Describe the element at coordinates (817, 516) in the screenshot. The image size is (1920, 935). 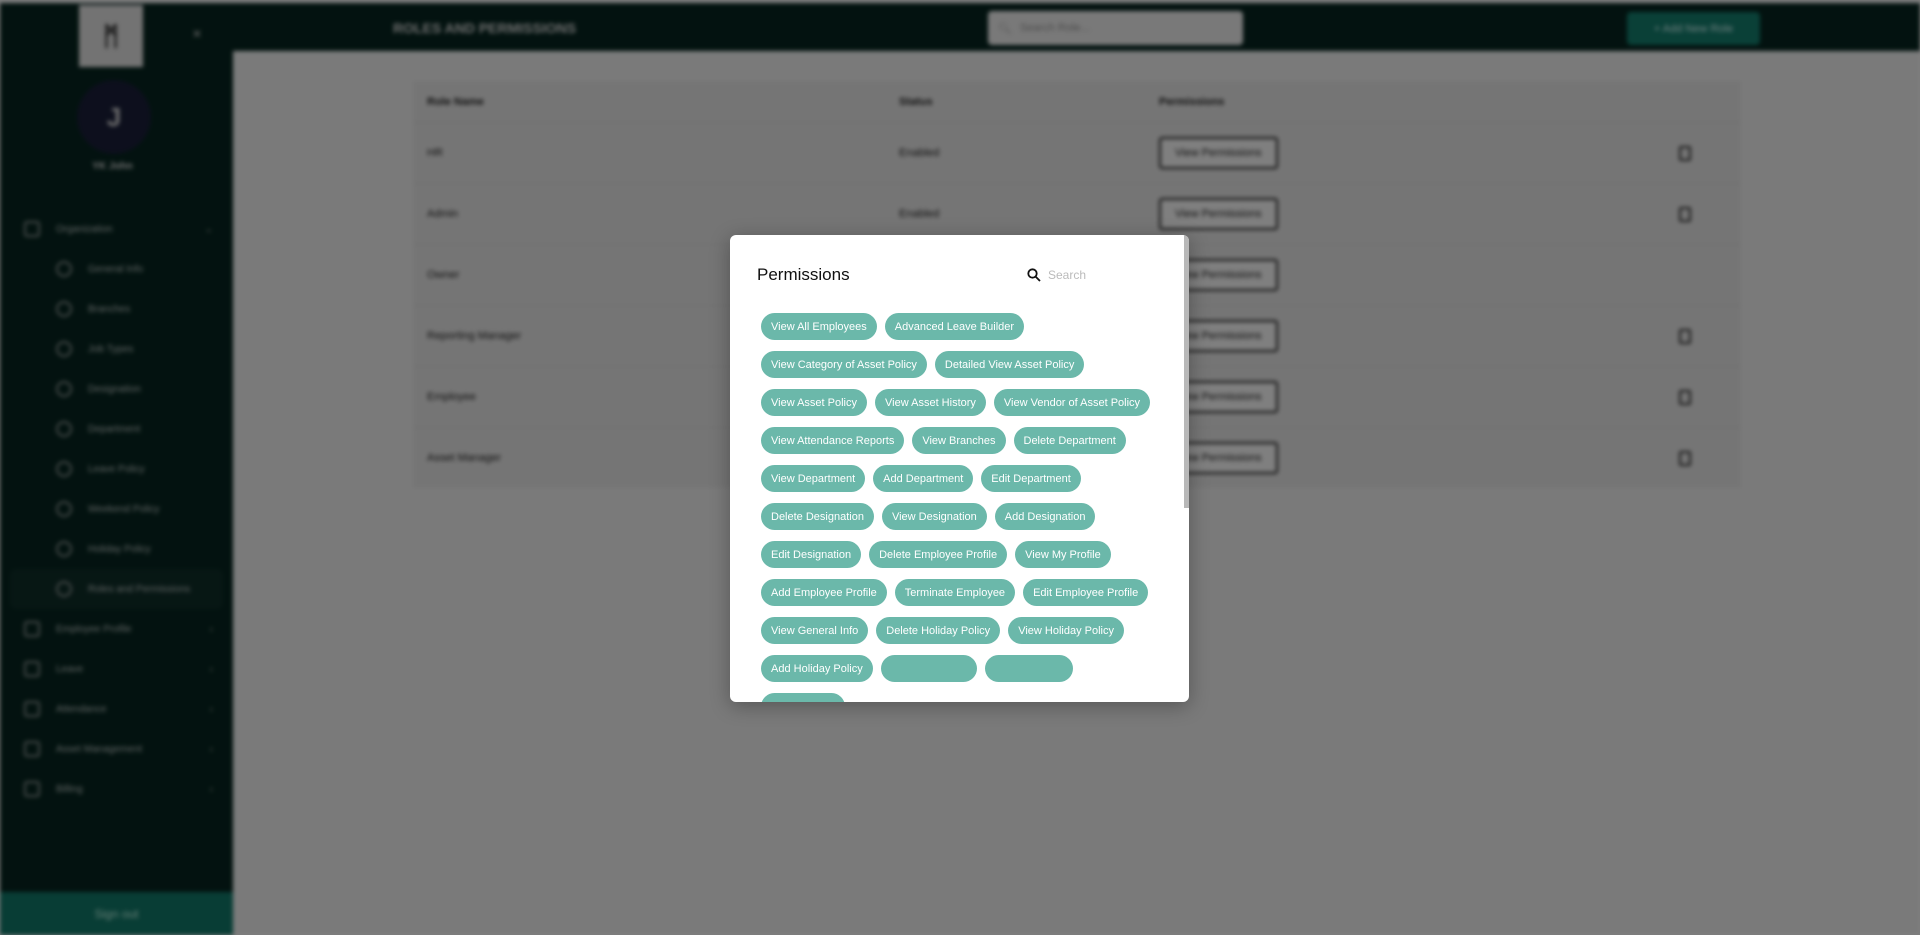
I see `permission-chip: Delete Designation` at that location.